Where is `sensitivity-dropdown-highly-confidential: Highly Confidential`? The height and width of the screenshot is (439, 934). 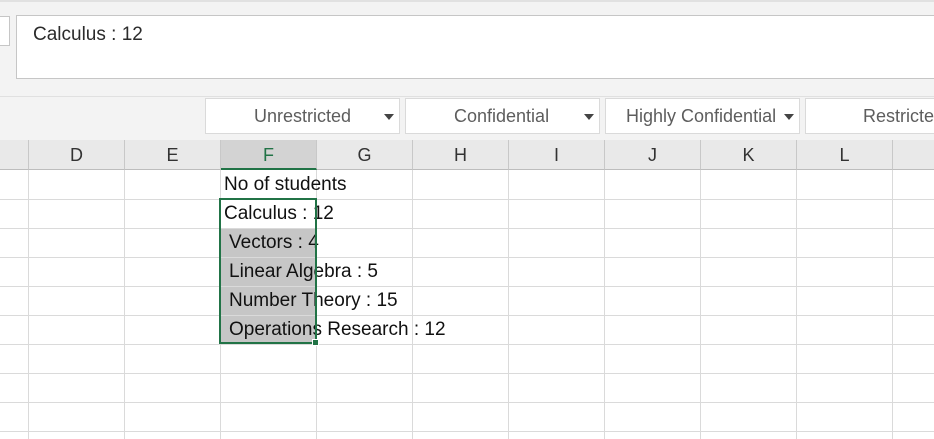
sensitivity-dropdown-highly-confidential: Highly Confidential is located at coordinates (702, 116).